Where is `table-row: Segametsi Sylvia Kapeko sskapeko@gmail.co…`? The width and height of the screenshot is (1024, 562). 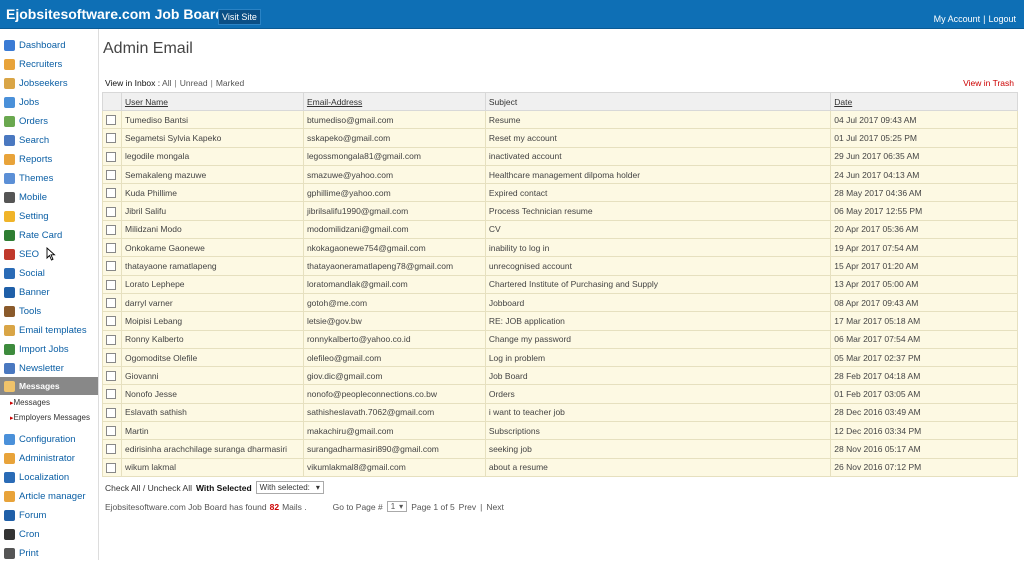
table-row: Segametsi Sylvia Kapeko sskapeko@gmail.co… is located at coordinates (560, 138).